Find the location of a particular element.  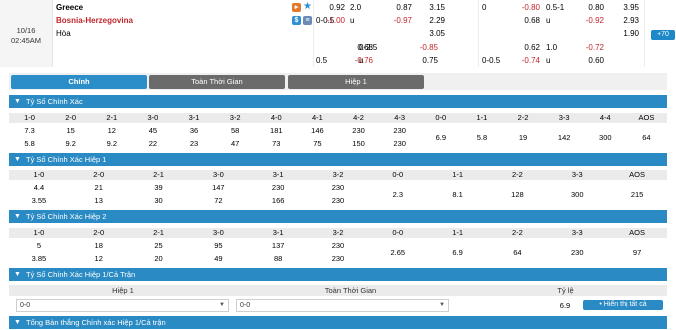

home-score-odd: 58 is located at coordinates (235, 131).